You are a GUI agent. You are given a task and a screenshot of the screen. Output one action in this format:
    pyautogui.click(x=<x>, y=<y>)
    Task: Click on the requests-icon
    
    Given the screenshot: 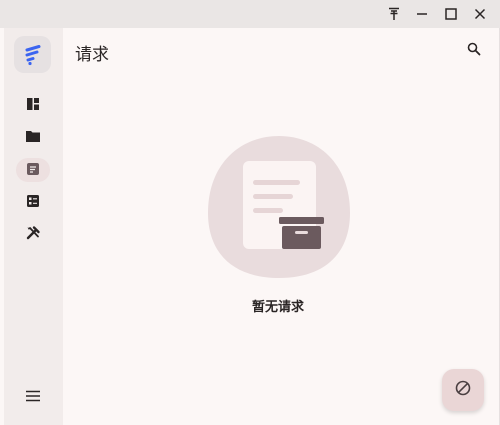 What is the action you would take?
    pyautogui.click(x=33, y=170)
    